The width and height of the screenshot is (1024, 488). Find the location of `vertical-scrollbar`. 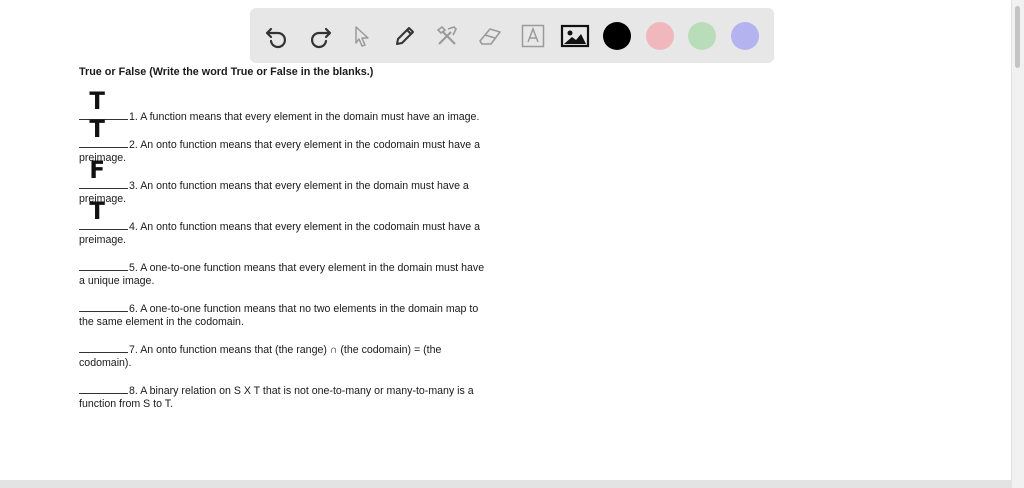

vertical-scrollbar is located at coordinates (1017, 244).